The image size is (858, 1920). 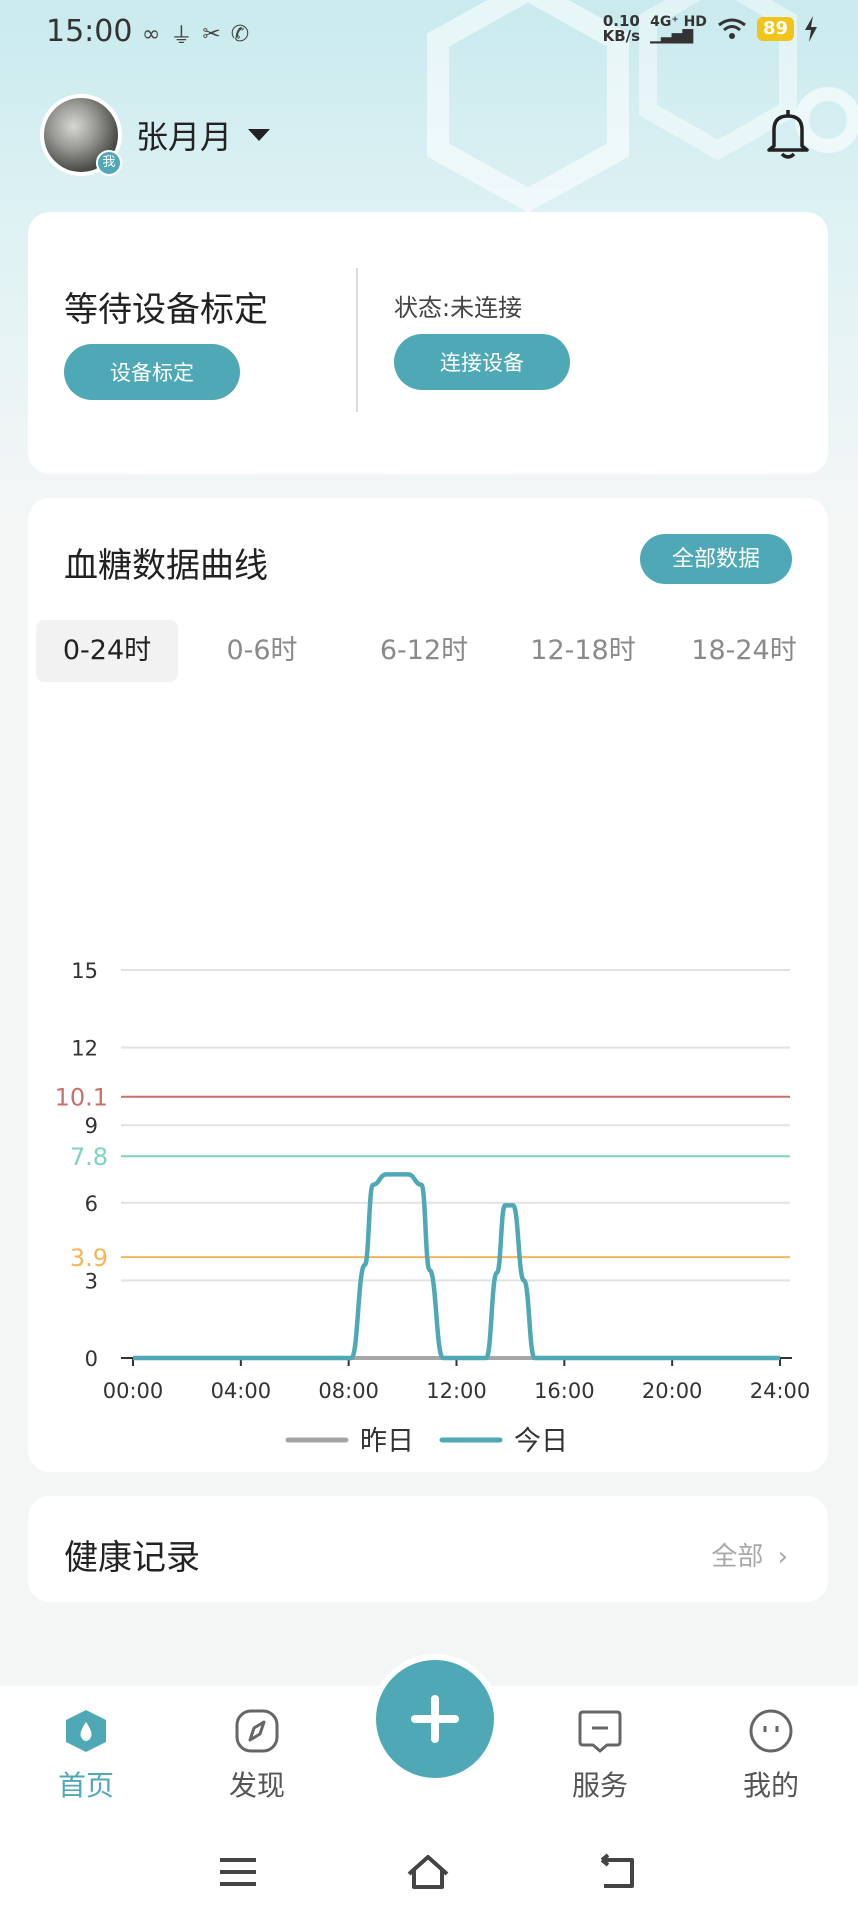 I want to click on add-button, so click(x=435, y=1719).